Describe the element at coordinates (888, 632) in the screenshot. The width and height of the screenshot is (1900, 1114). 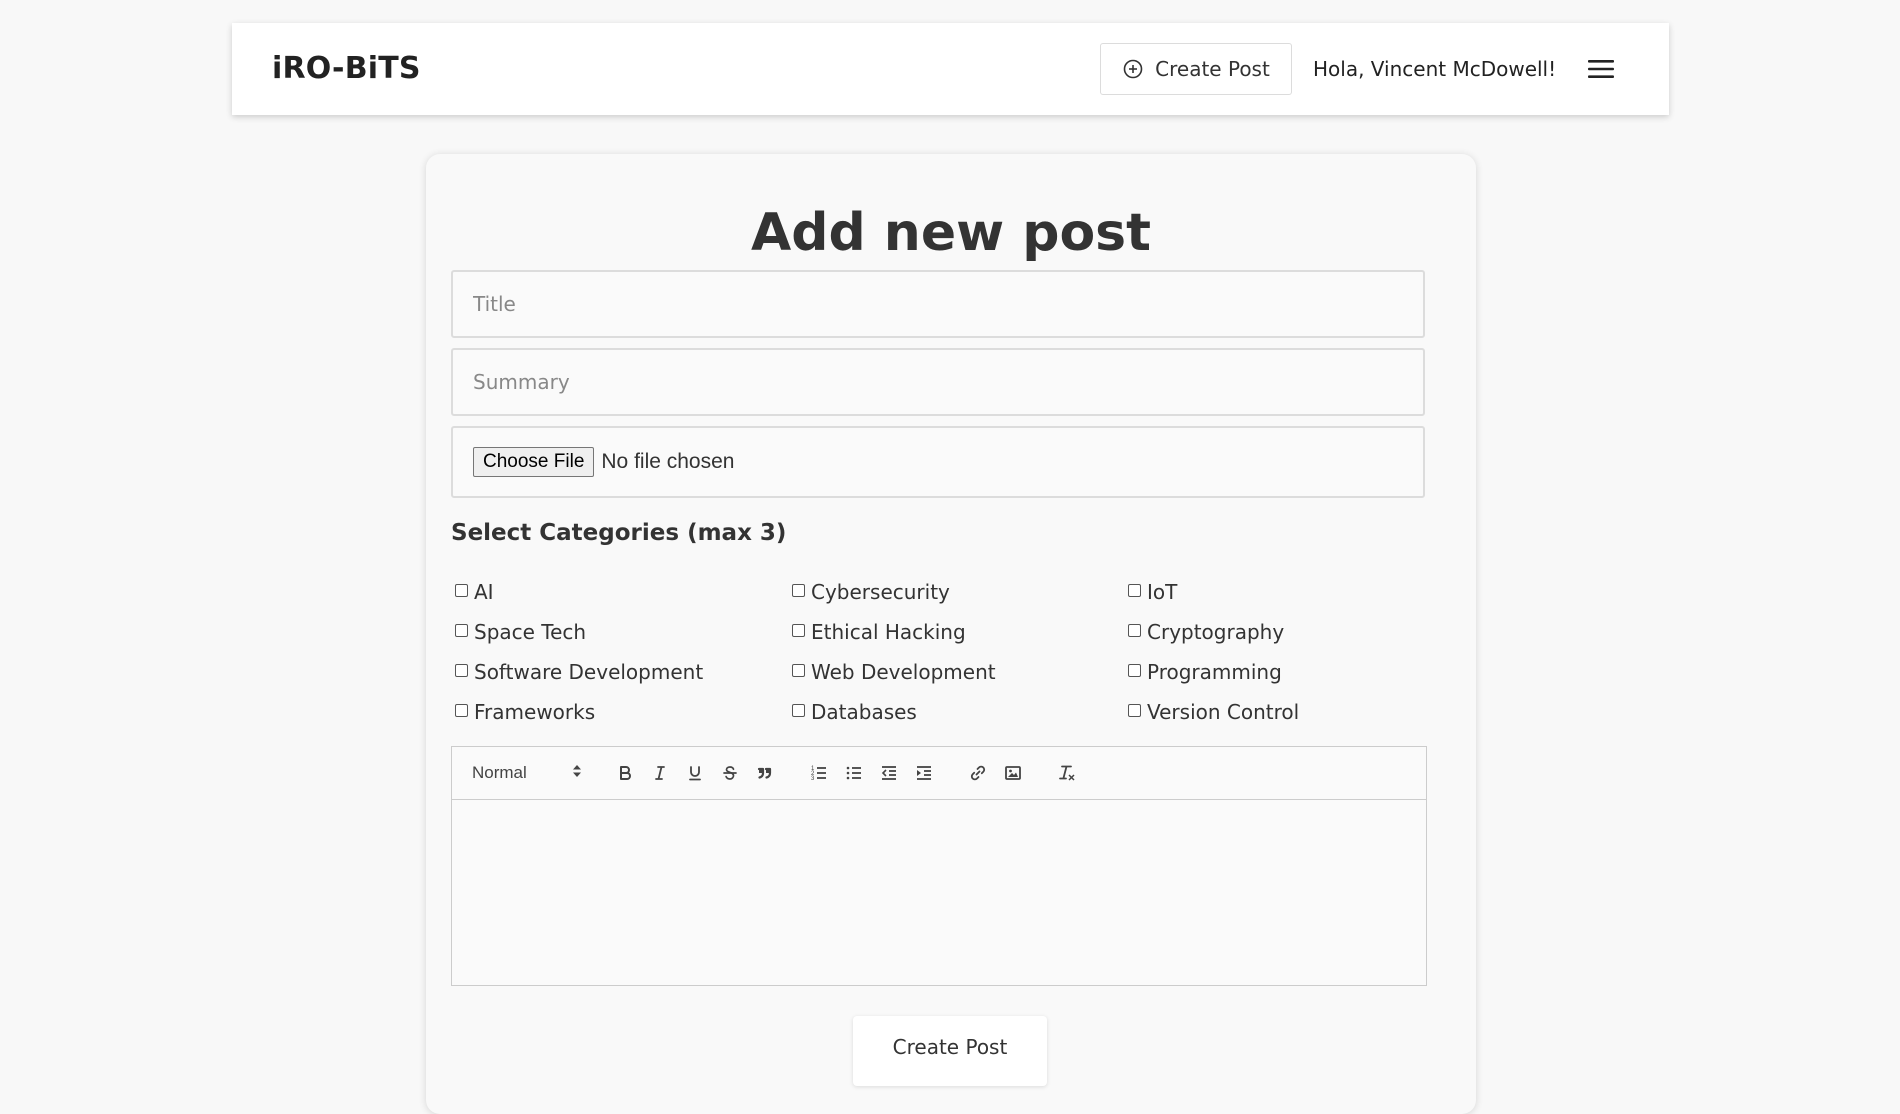
I see `category-label: Ethical Hacking` at that location.